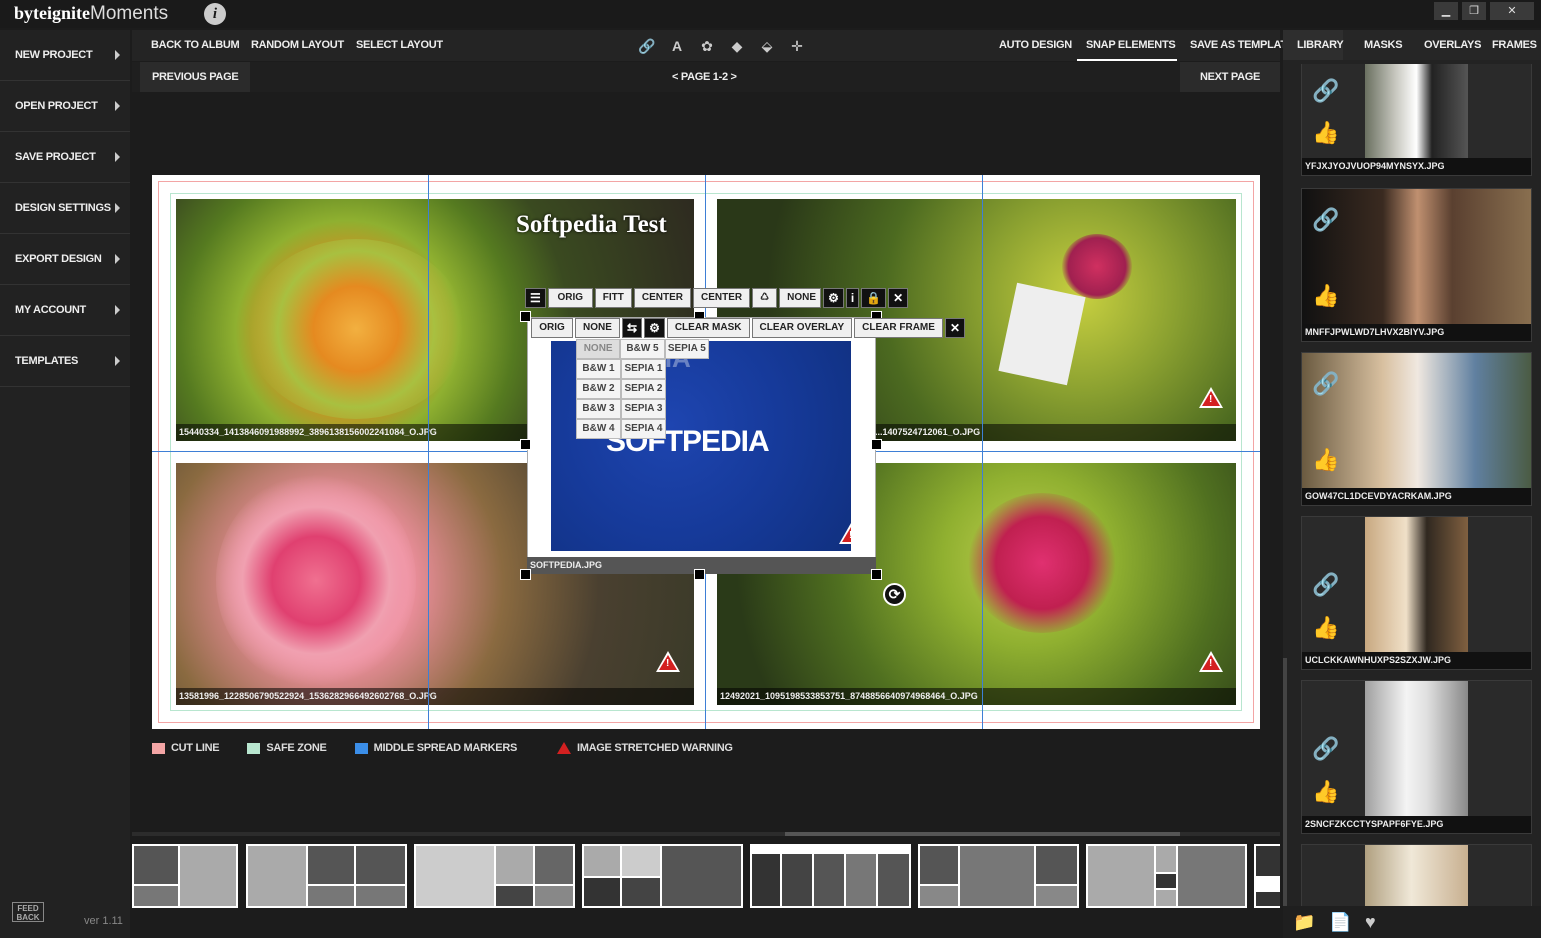  What do you see at coordinates (704, 77) in the screenshot?
I see `page-indicator: < PAGE 1-2 >` at bounding box center [704, 77].